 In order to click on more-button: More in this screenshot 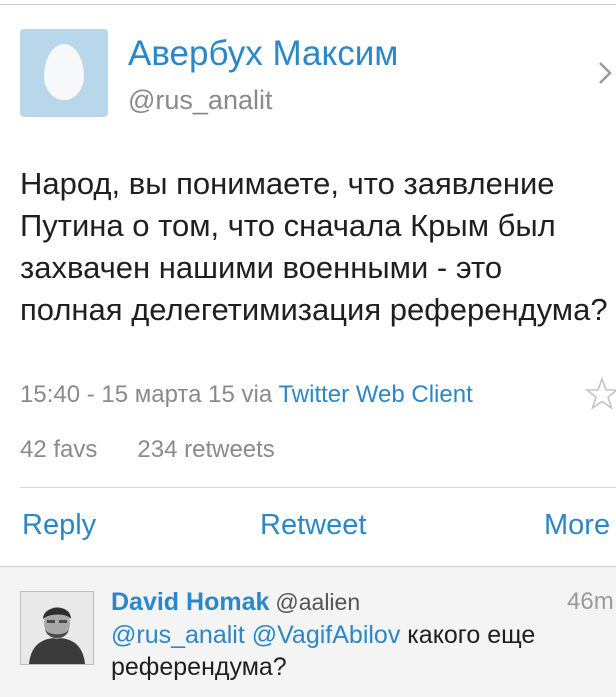, I will do `click(577, 525)`.